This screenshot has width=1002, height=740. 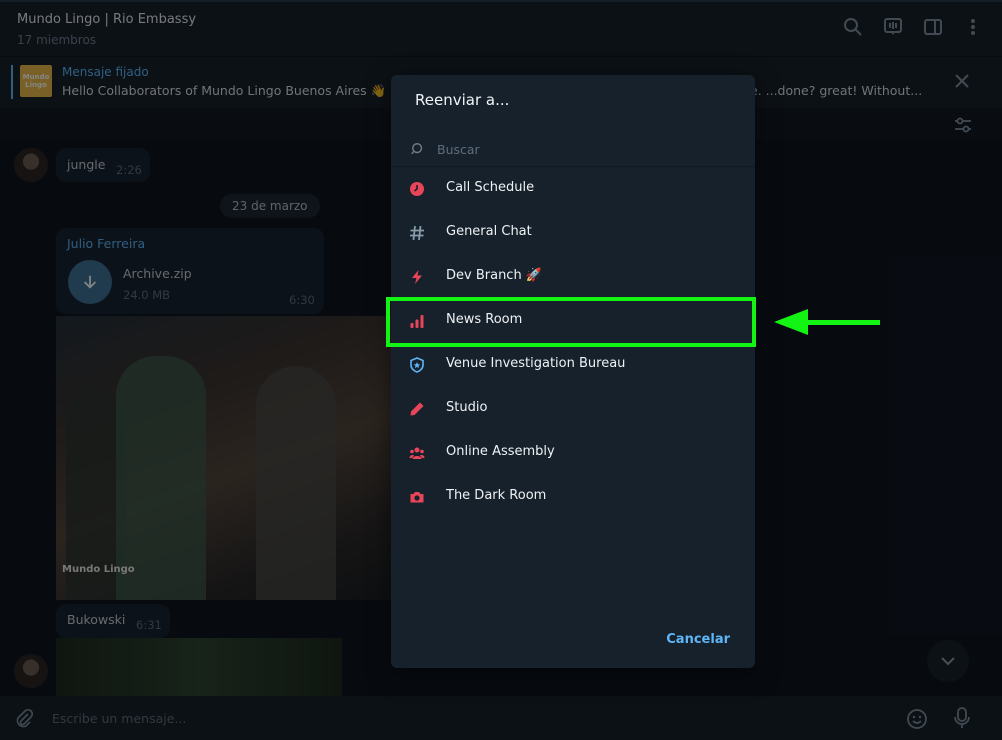 I want to click on bolt-icon, so click(x=417, y=277).